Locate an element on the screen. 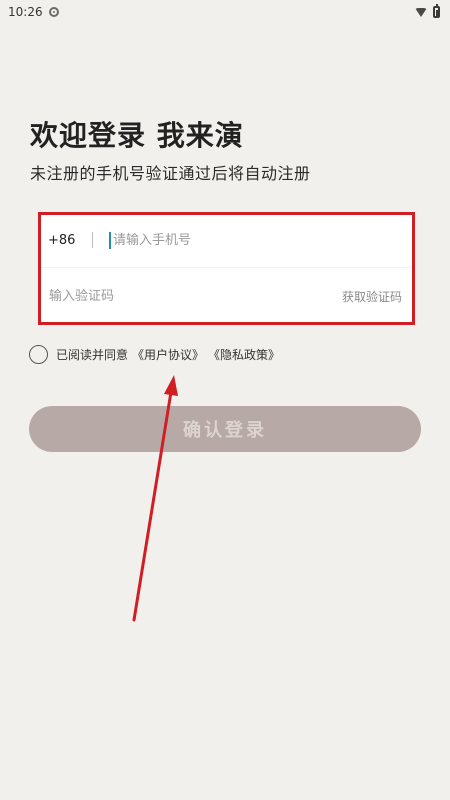  code-row: 获取验证码 is located at coordinates (226, 296).